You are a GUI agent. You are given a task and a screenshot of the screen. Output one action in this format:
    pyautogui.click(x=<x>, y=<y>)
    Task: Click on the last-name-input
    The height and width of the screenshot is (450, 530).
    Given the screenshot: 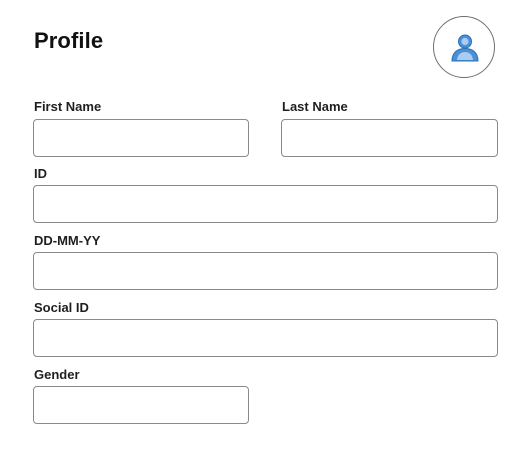 What is the action you would take?
    pyautogui.click(x=389, y=138)
    